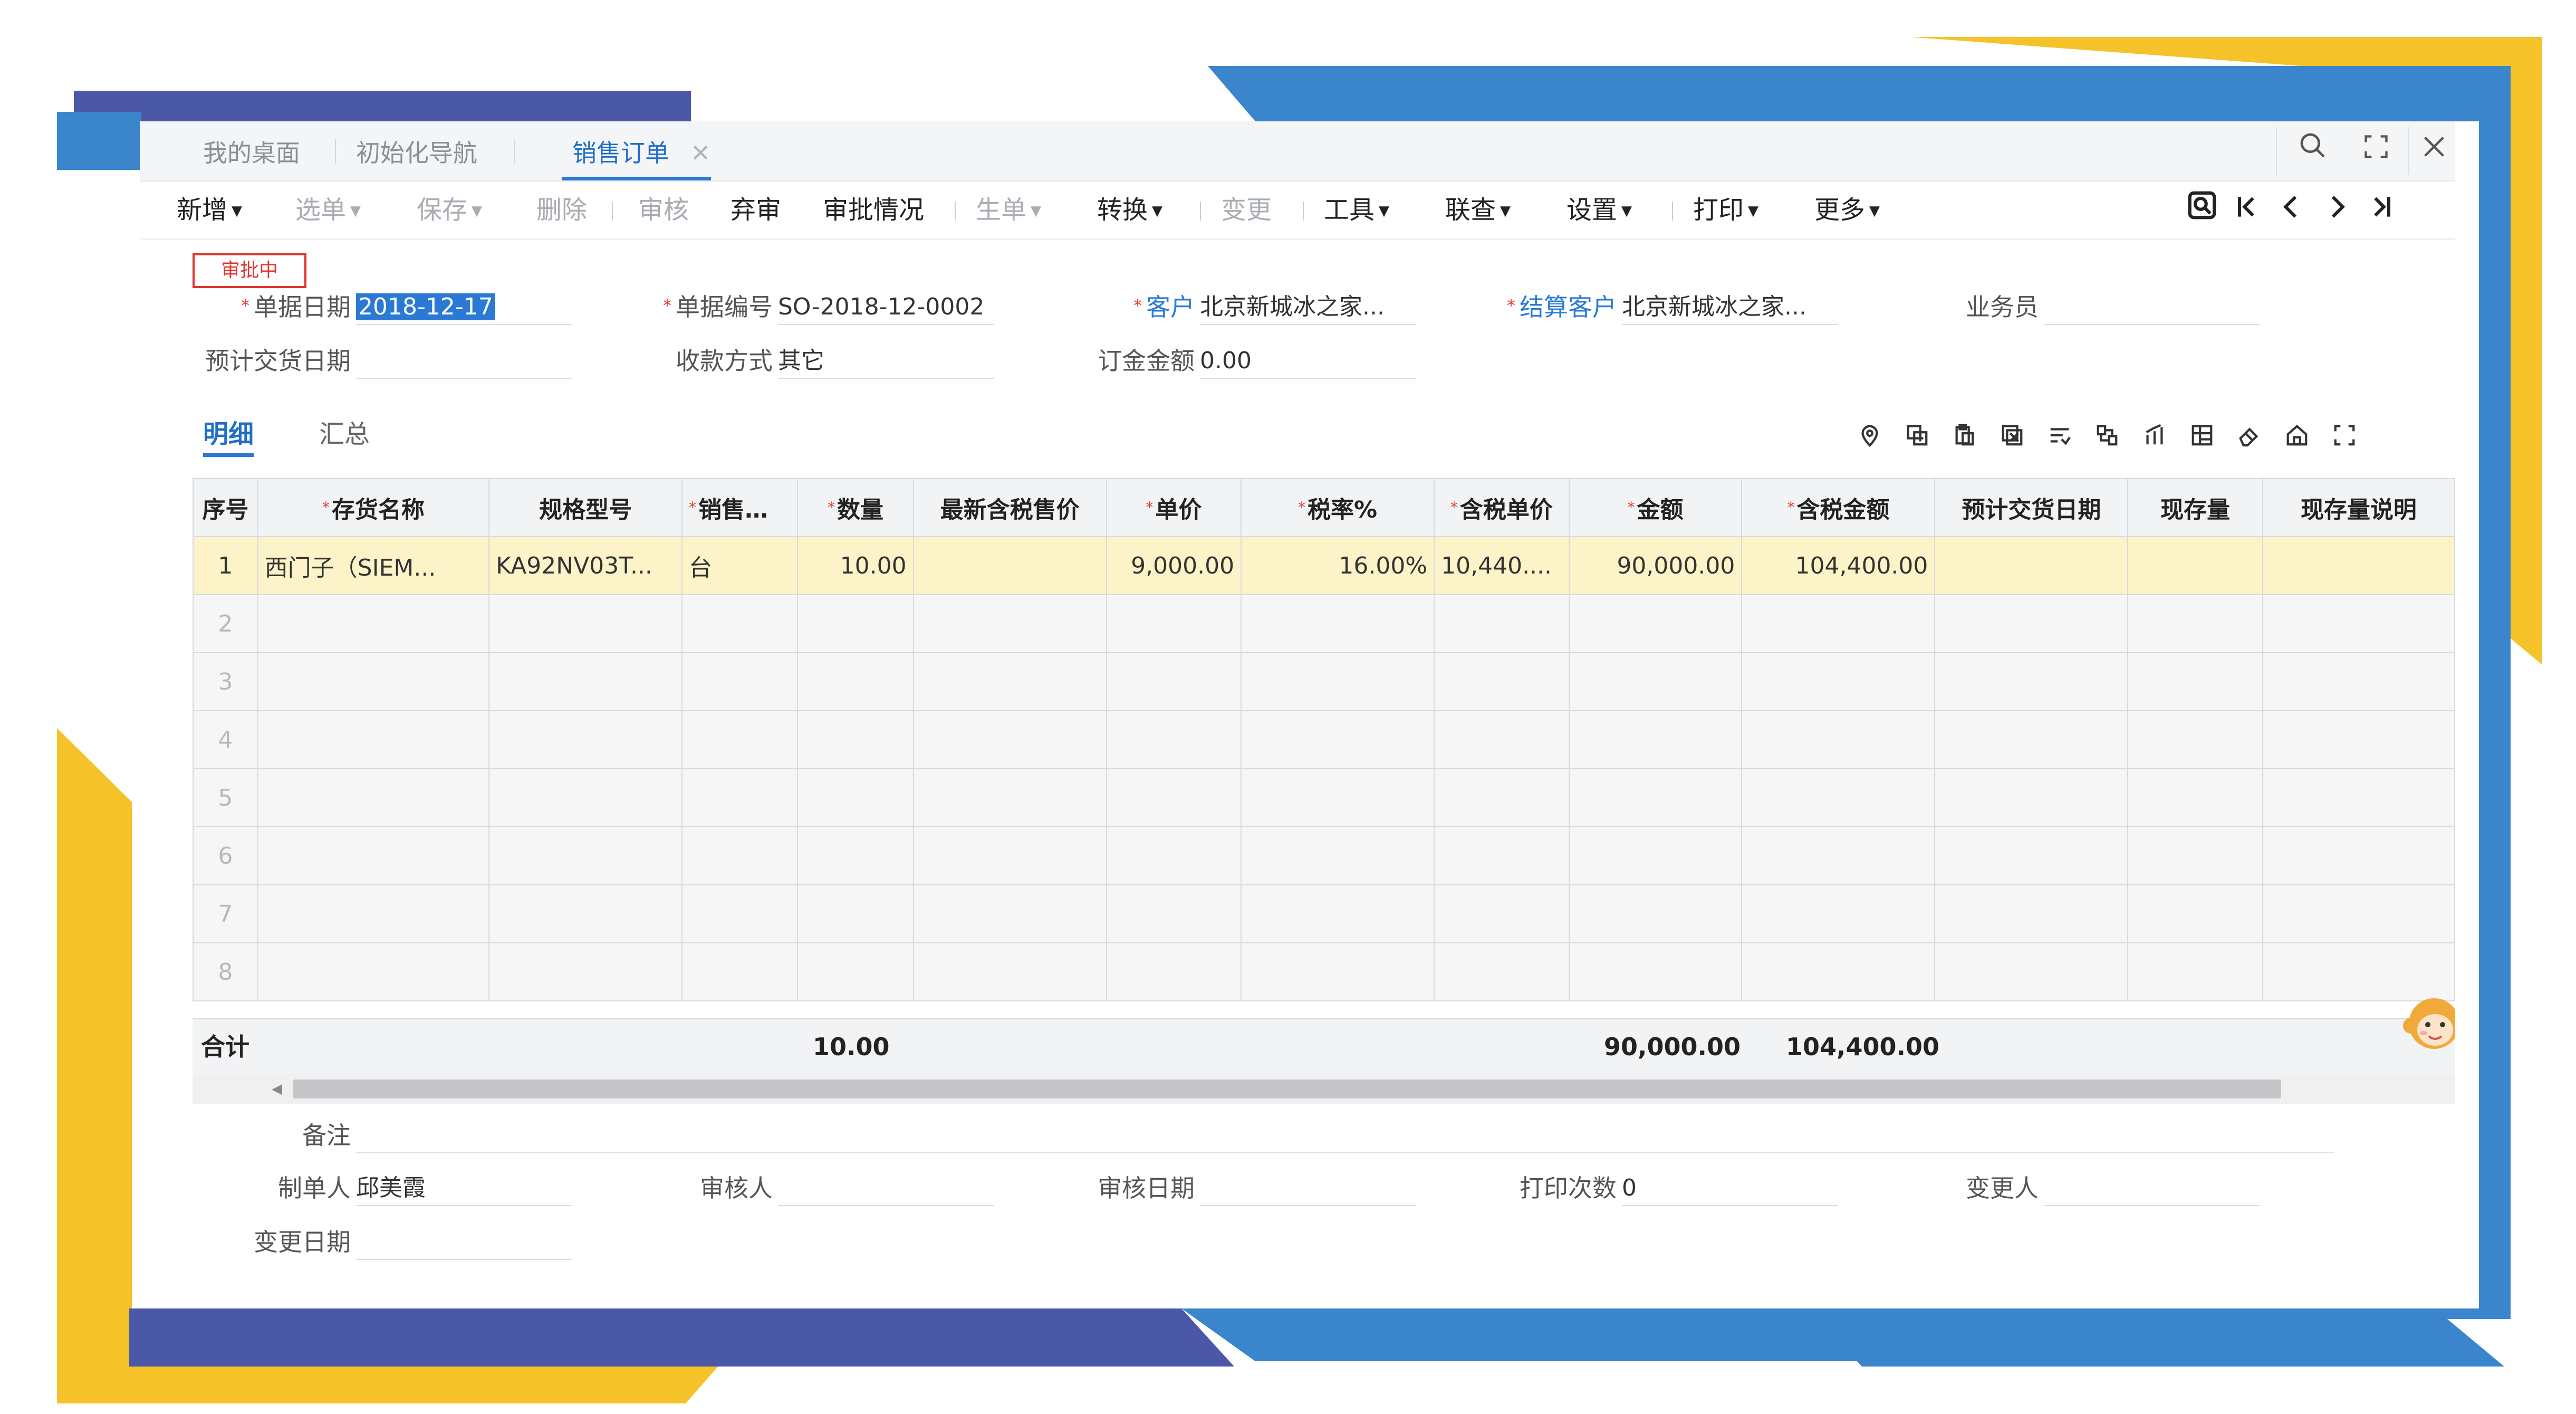  What do you see at coordinates (450, 209) in the screenshot?
I see `save-button: 保存 ▼` at bounding box center [450, 209].